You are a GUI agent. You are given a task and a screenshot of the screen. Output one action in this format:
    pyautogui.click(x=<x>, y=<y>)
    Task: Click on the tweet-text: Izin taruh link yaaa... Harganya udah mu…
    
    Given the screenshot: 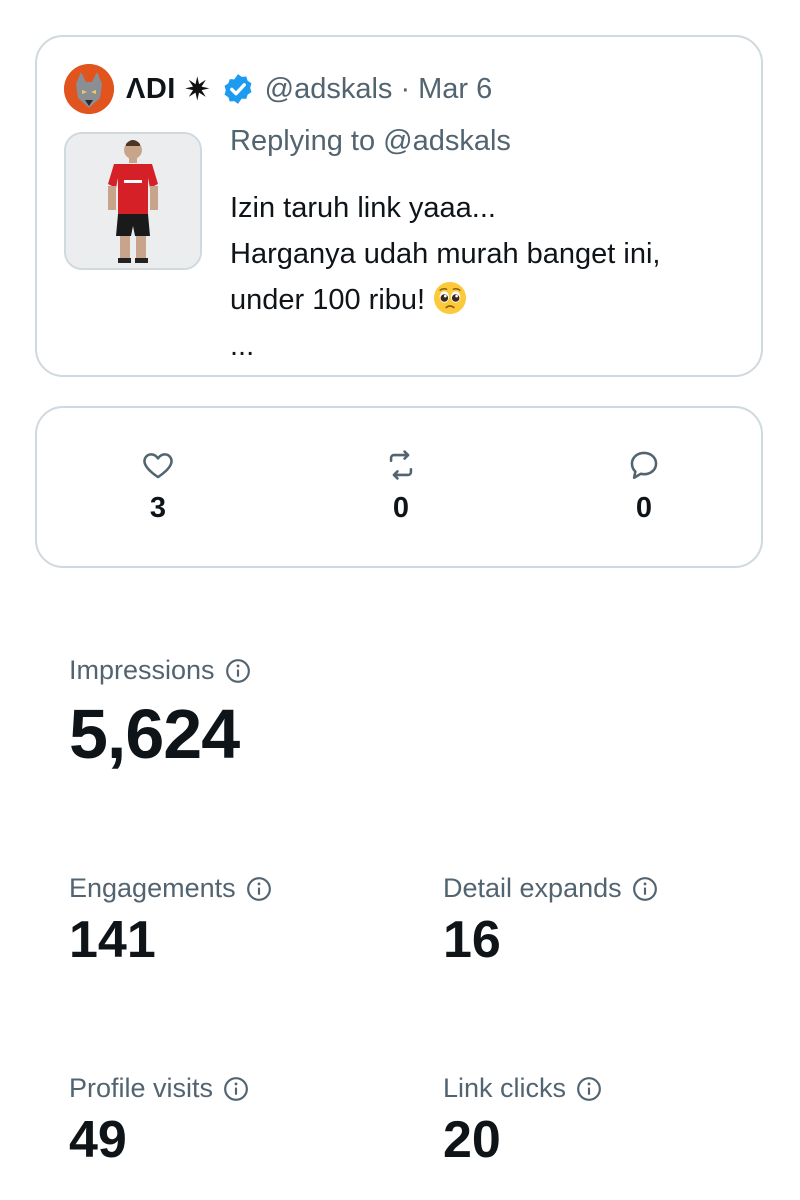 What is the action you would take?
    pyautogui.click(x=445, y=277)
    